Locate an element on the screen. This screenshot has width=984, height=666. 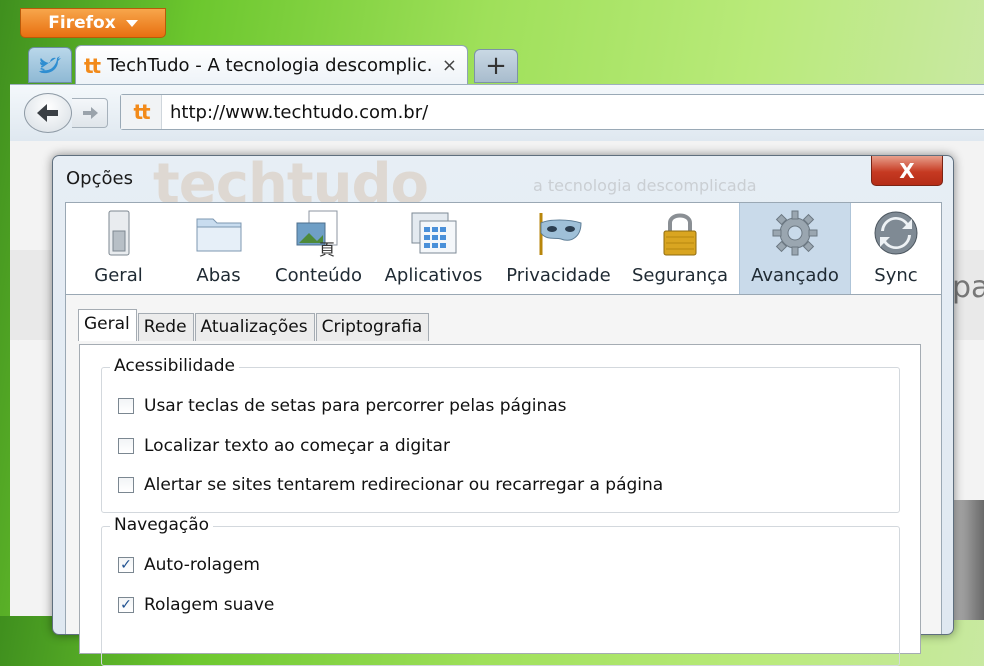
pane-label: Geral is located at coordinates (118, 275).